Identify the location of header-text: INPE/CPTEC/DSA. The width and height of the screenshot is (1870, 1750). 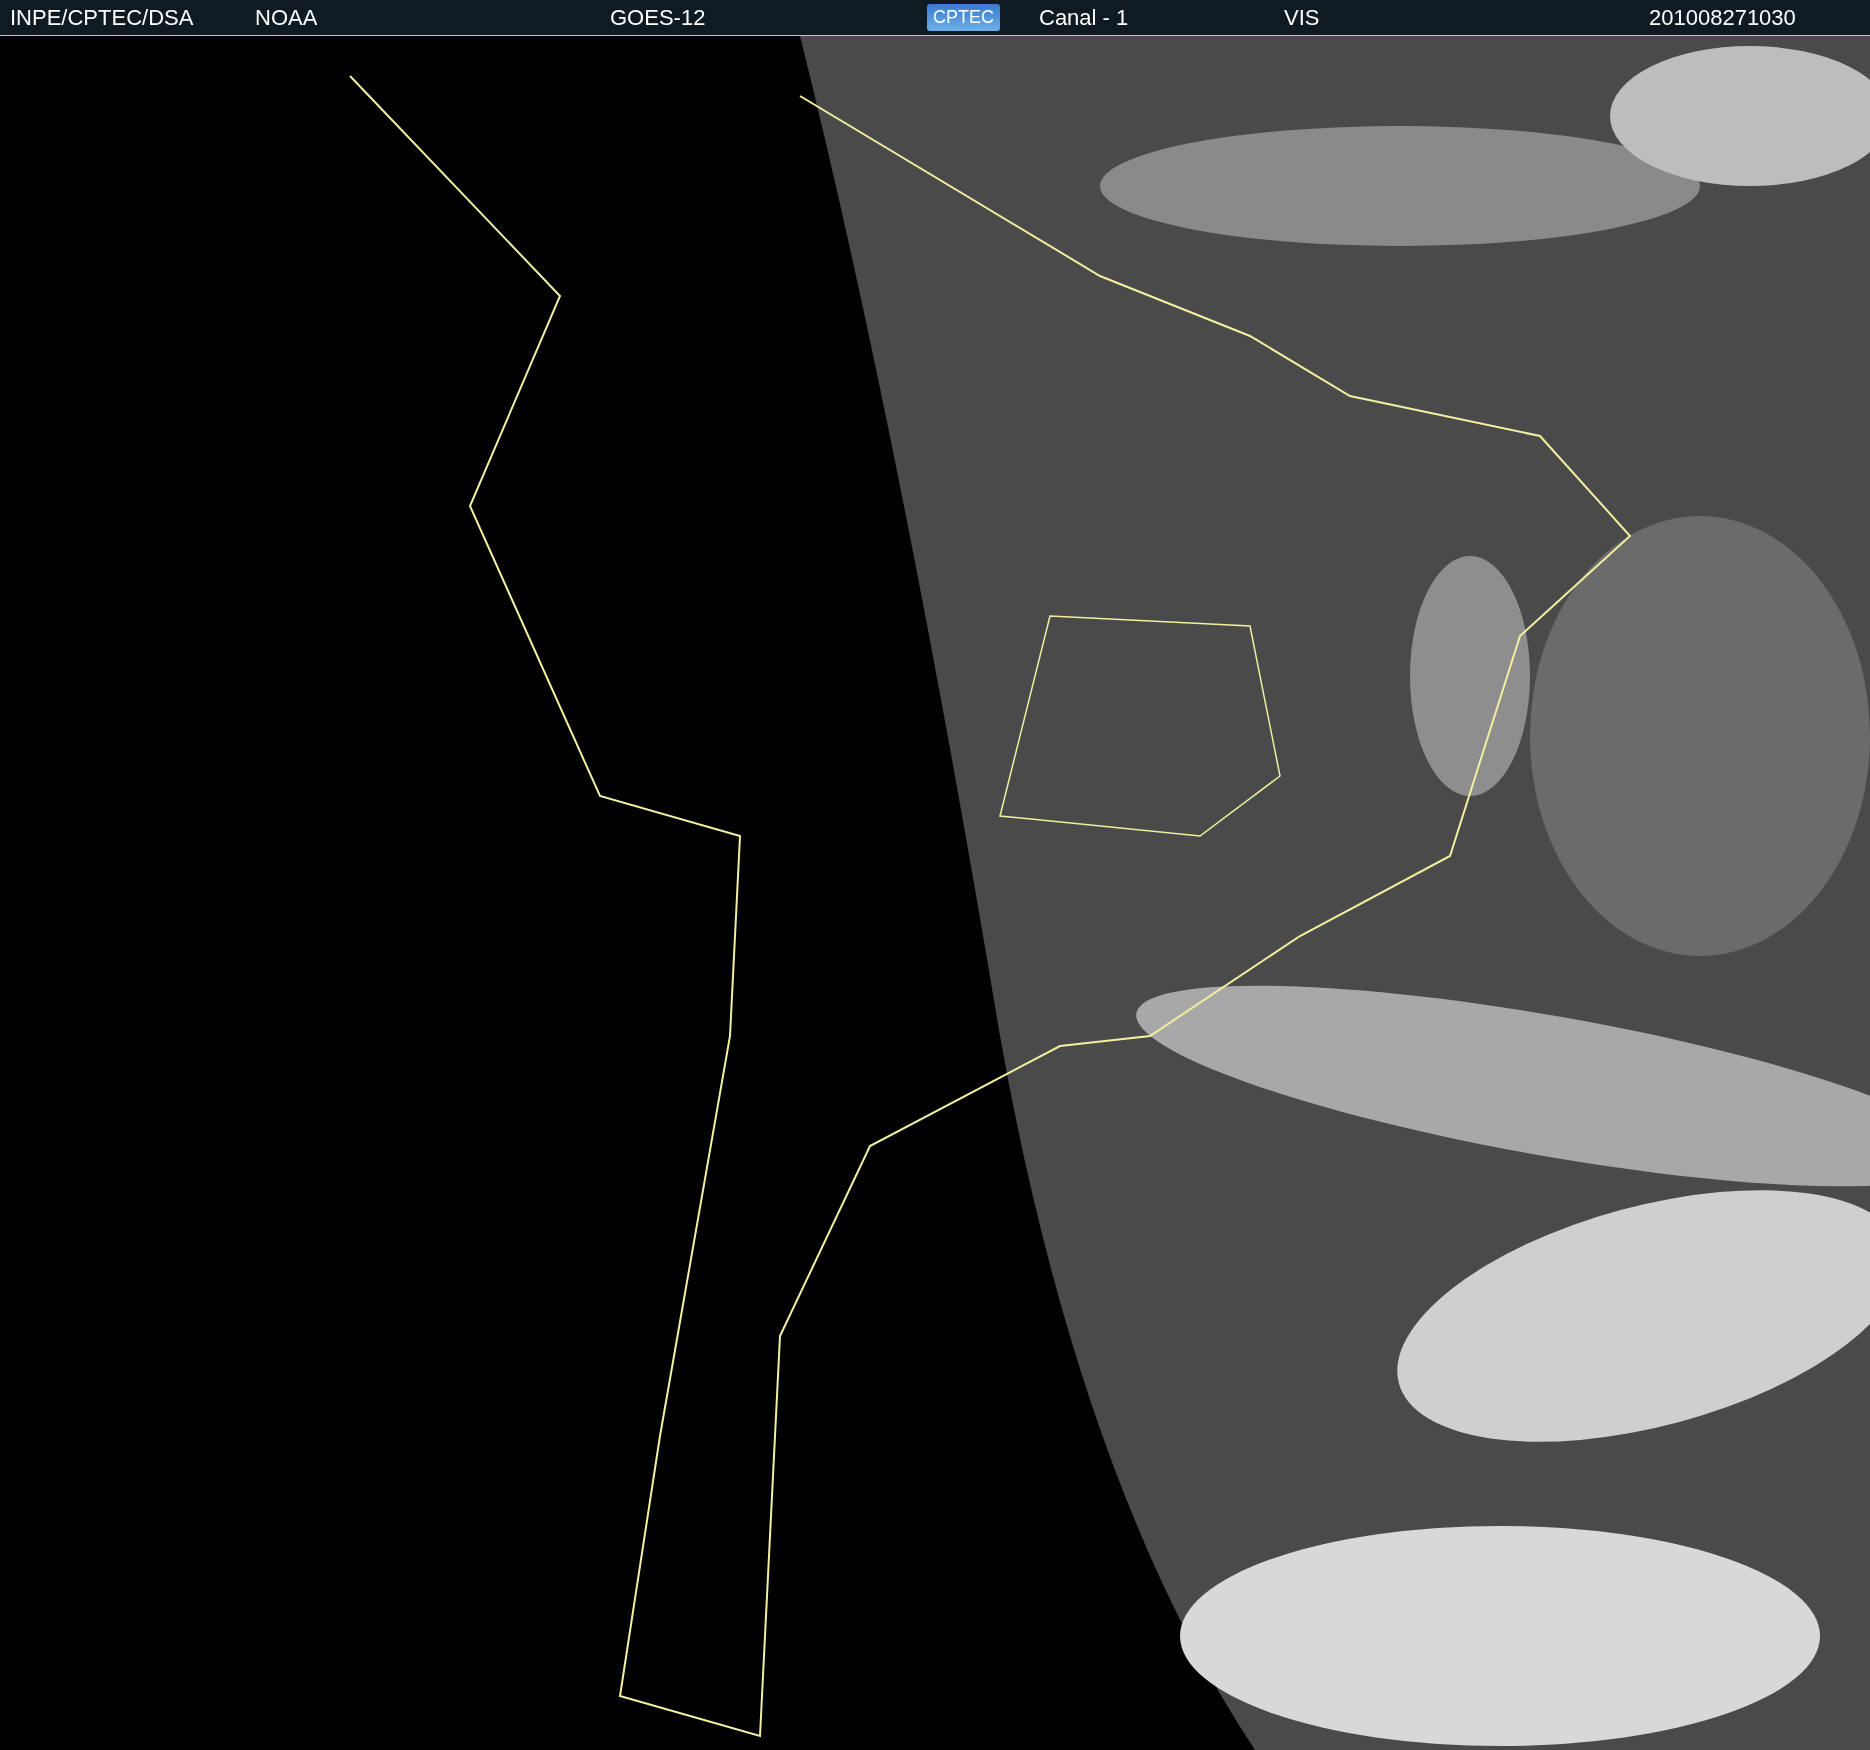
(102, 17).